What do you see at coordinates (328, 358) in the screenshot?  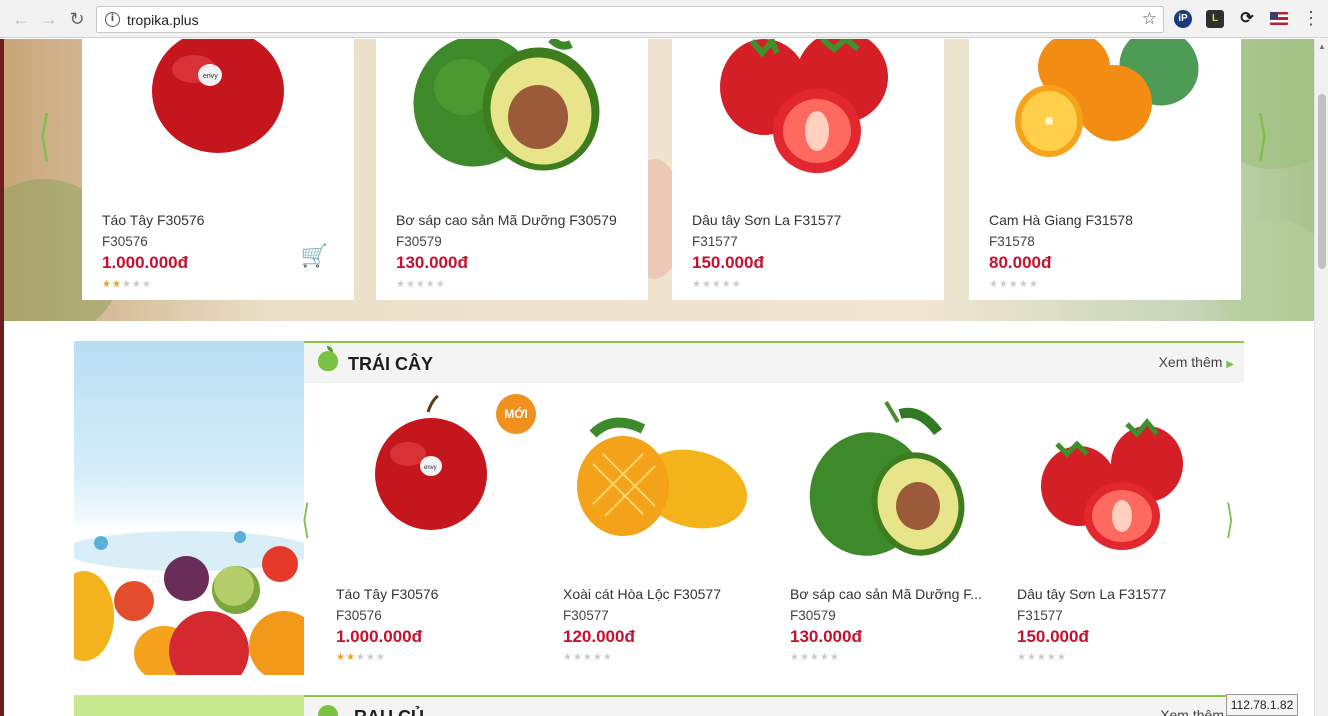 I see `apple-icon` at bounding box center [328, 358].